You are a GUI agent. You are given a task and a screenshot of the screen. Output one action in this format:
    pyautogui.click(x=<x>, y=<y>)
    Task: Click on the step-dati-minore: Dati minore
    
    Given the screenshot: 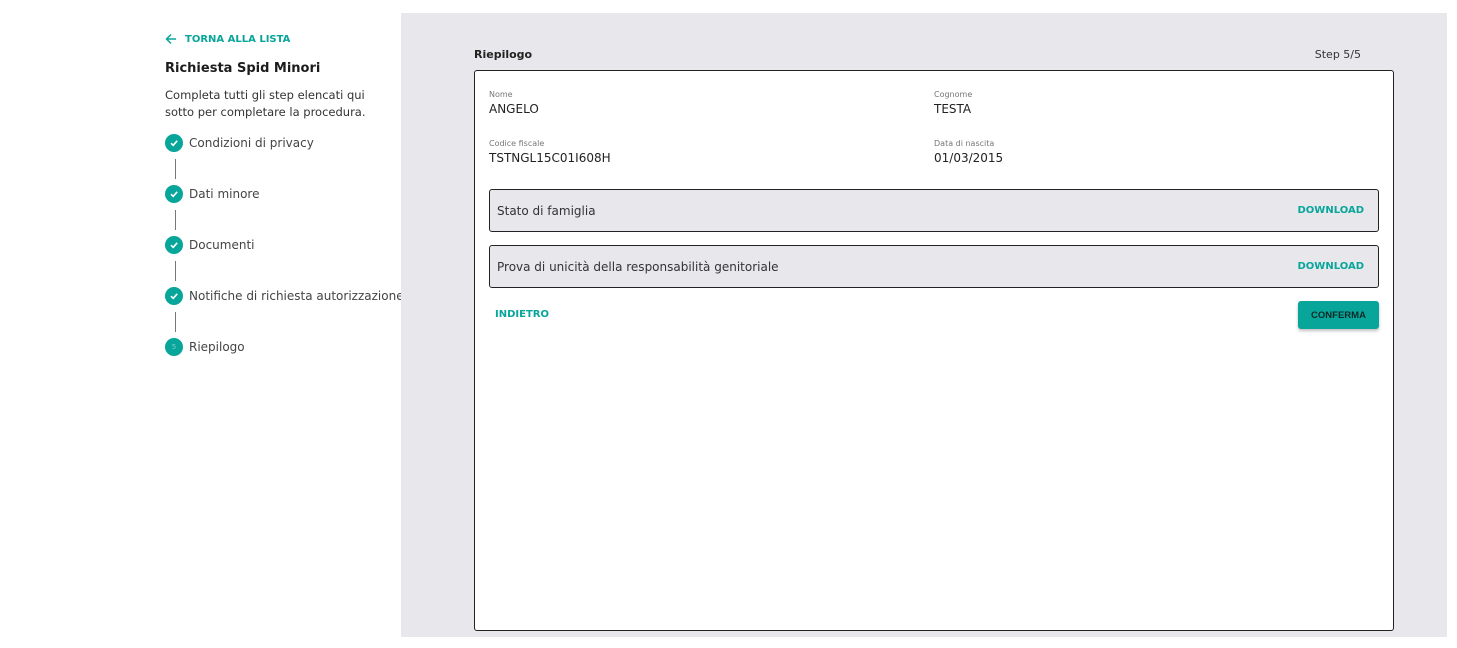 What is the action you would take?
    pyautogui.click(x=280, y=194)
    